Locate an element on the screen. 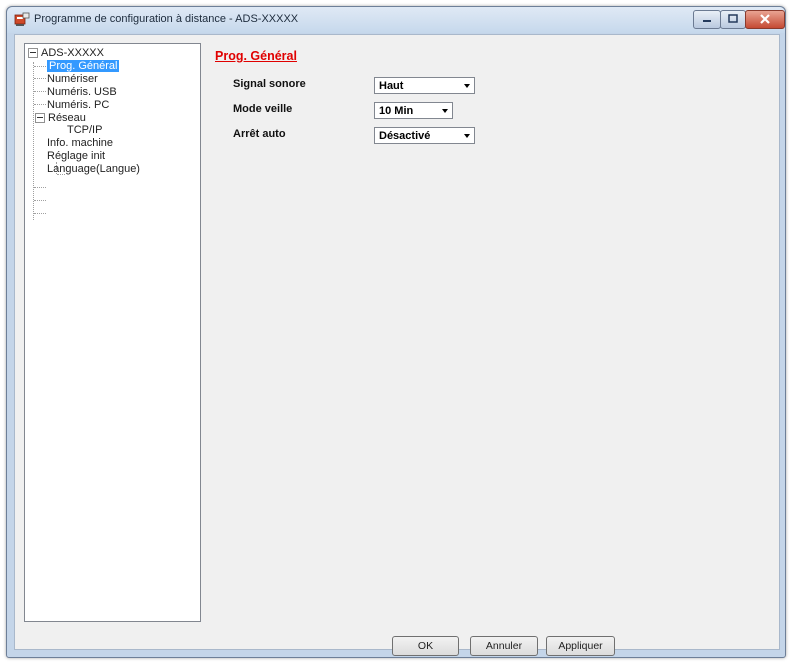 The height and width of the screenshot is (662, 790). section-title: Prog. Général is located at coordinates (256, 56).